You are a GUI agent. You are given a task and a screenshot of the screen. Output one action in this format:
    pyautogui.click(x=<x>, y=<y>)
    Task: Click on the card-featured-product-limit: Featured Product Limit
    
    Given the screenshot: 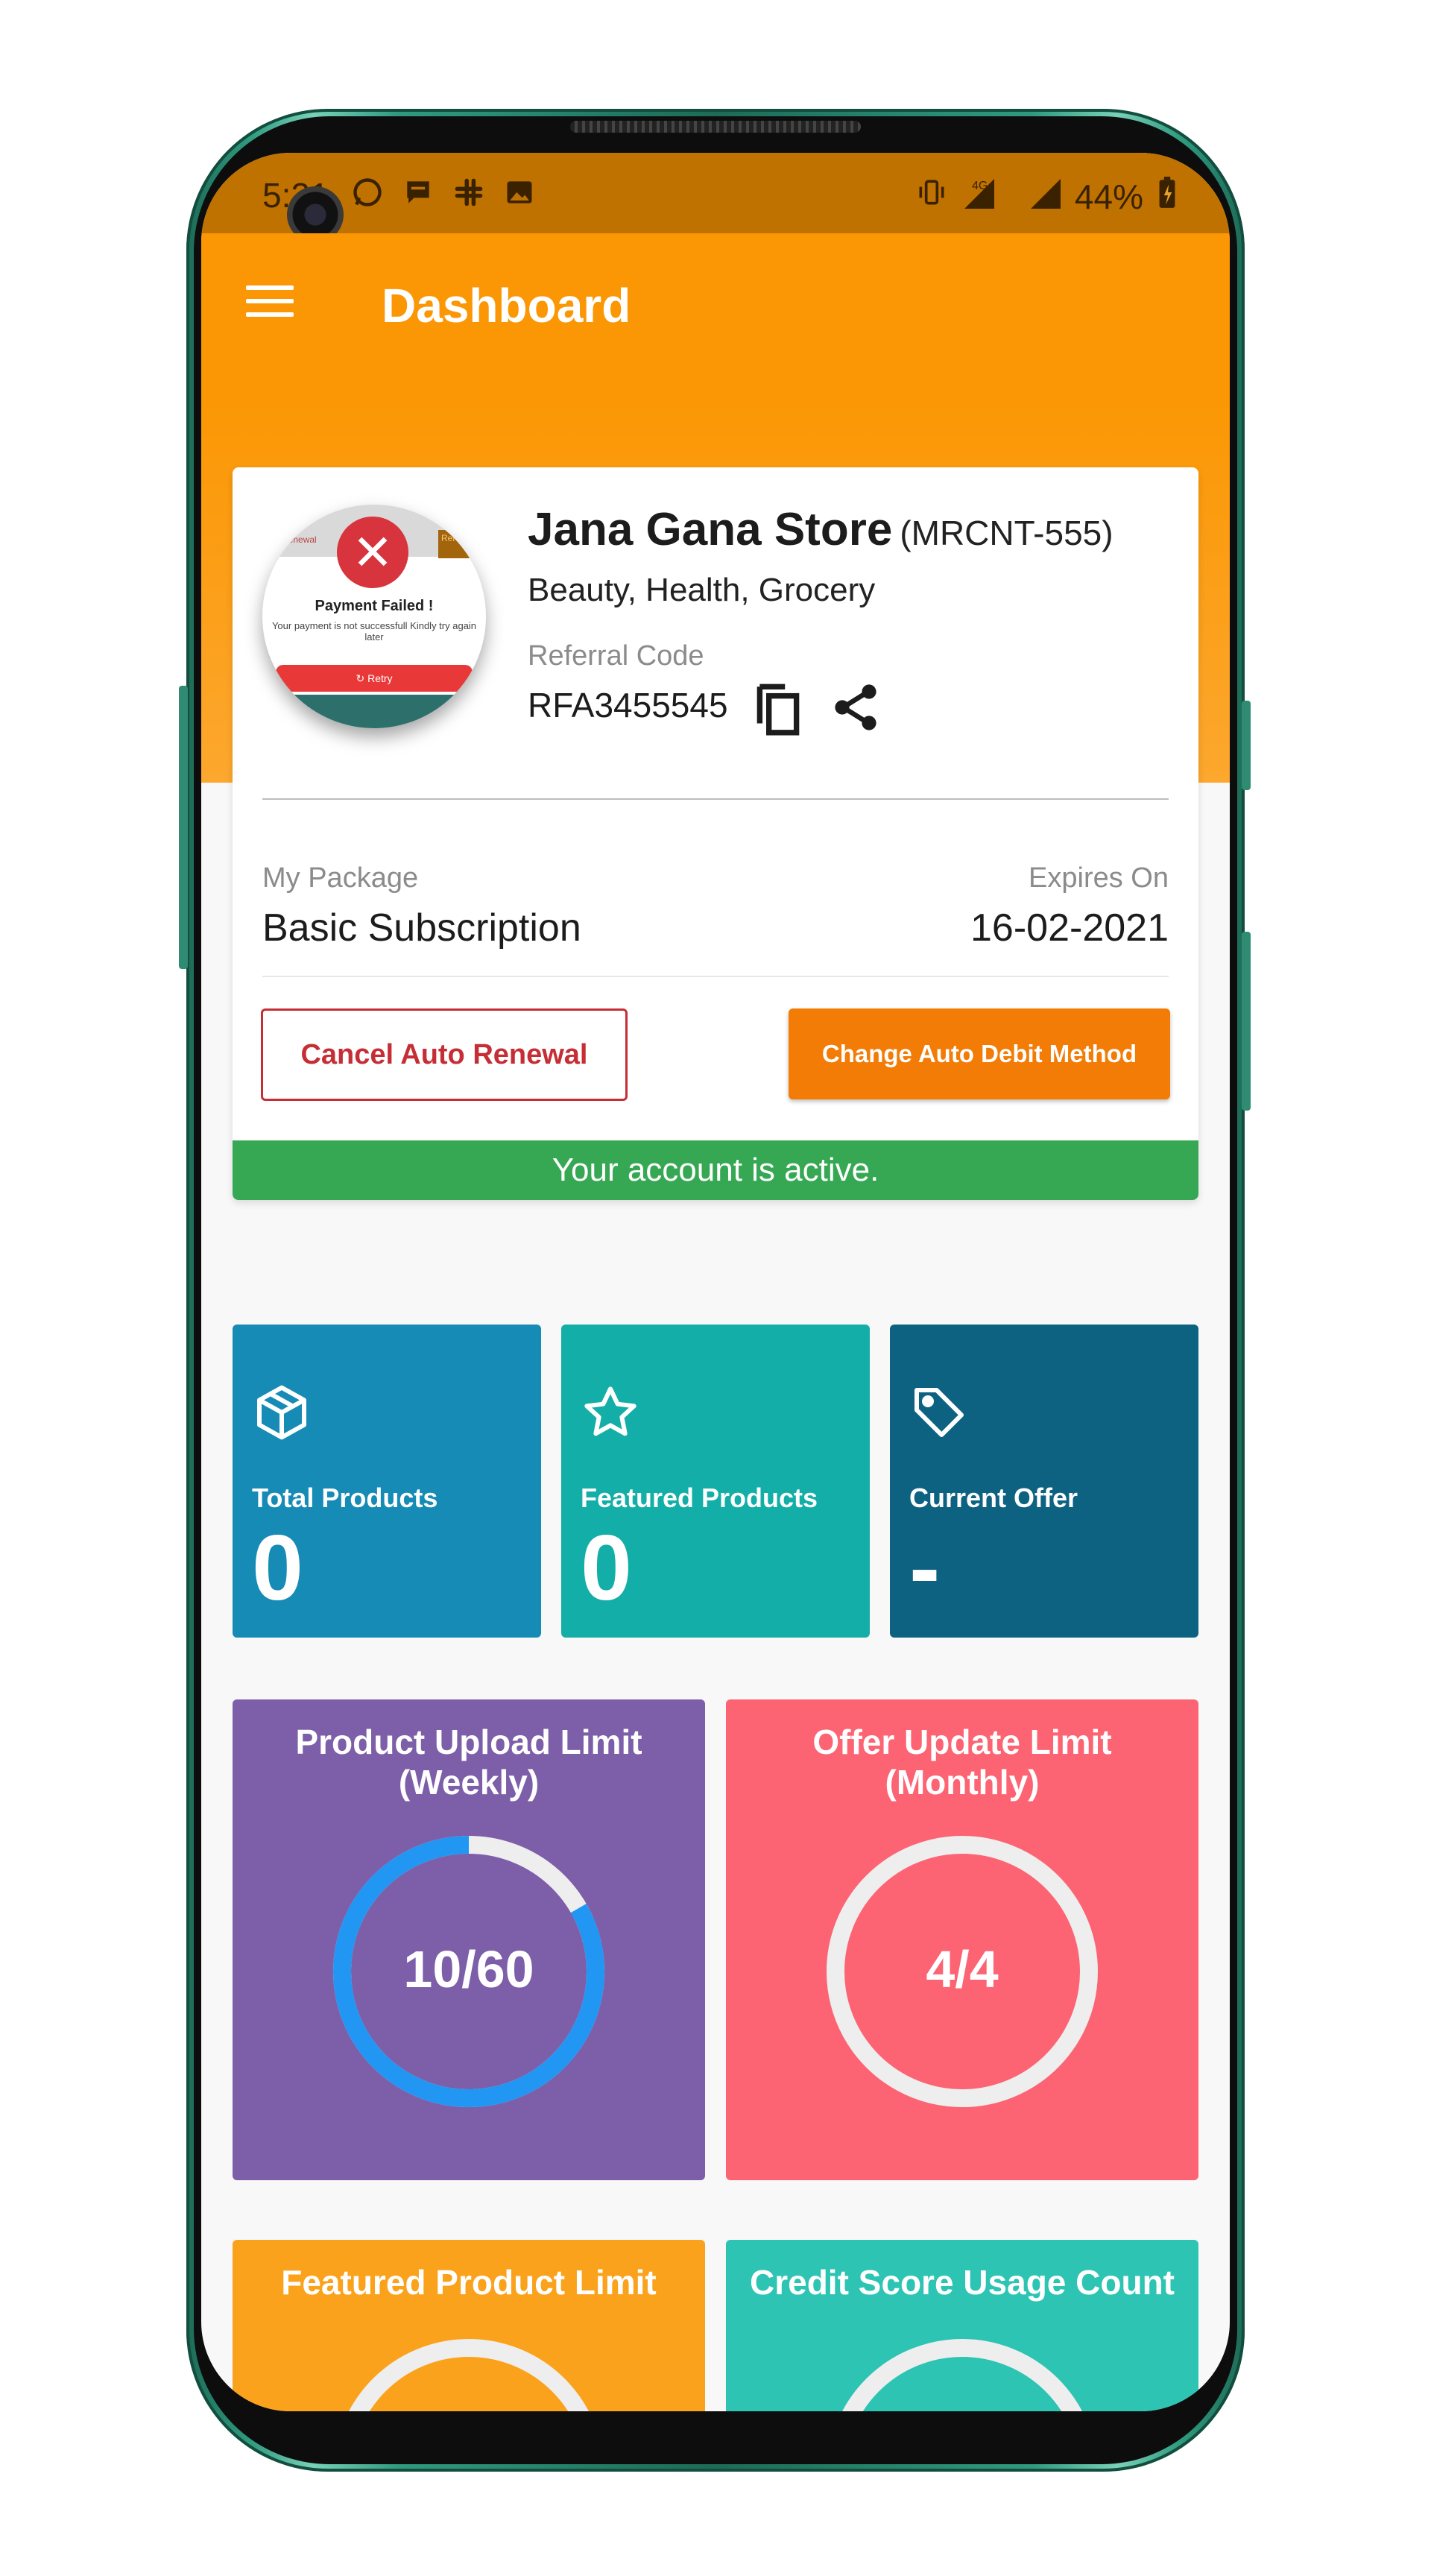 What is the action you would take?
    pyautogui.click(x=469, y=2325)
    